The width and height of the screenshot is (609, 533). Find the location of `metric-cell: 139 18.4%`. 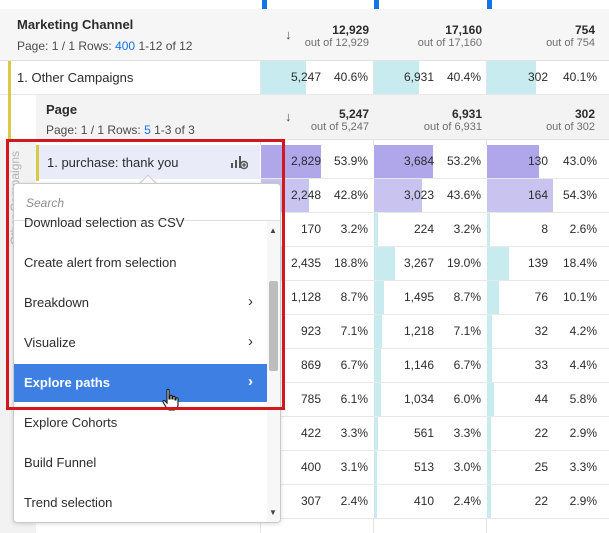

metric-cell: 139 18.4% is located at coordinates (548, 263).